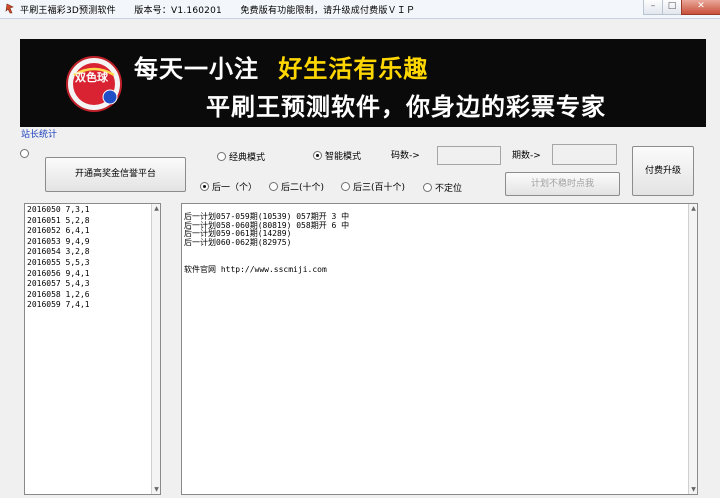 This screenshot has height=498, width=720. Describe the element at coordinates (92, 295) in the screenshot. I see `list-item: 2016058 1,2,6` at that location.